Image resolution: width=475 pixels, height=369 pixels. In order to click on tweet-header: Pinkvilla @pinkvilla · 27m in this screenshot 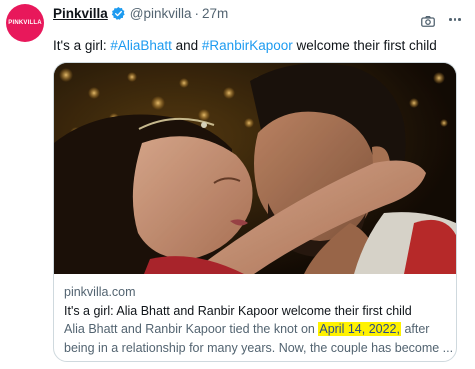, I will do `click(140, 13)`.